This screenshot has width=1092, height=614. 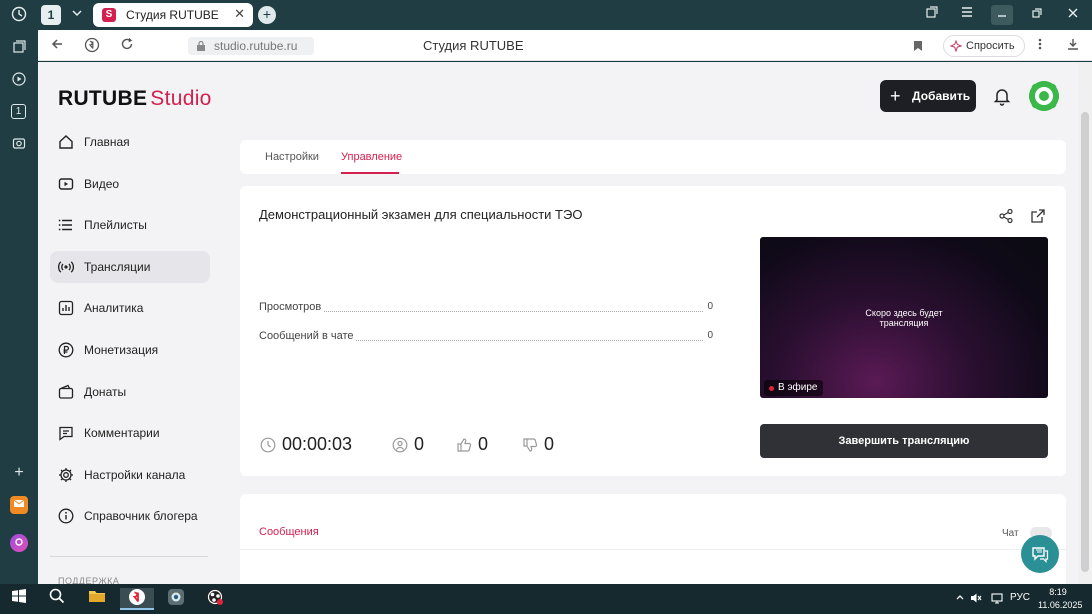 What do you see at coordinates (66, 350) in the screenshot?
I see `ruble-icon` at bounding box center [66, 350].